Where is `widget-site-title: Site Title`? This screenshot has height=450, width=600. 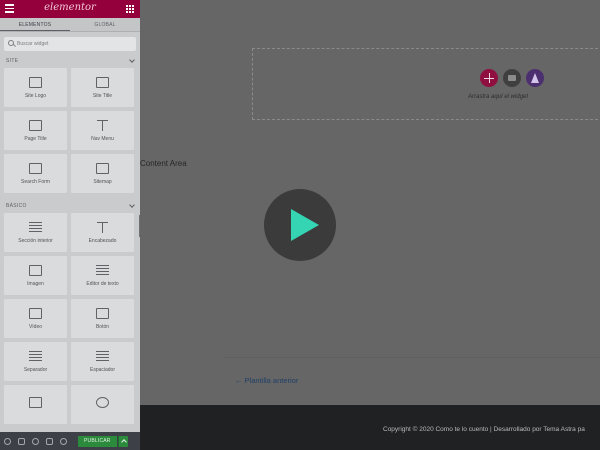
widget-site-title: Site Title is located at coordinates (102, 87).